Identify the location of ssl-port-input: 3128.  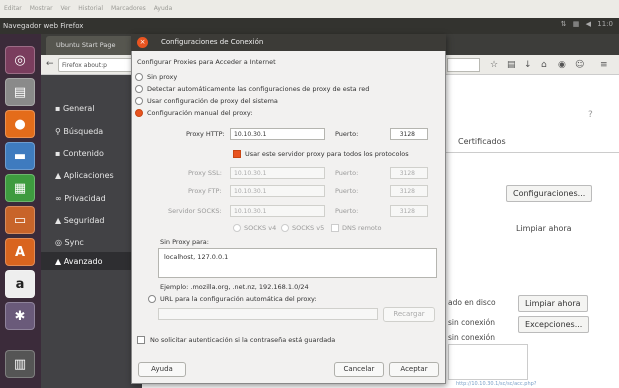
(409, 173).